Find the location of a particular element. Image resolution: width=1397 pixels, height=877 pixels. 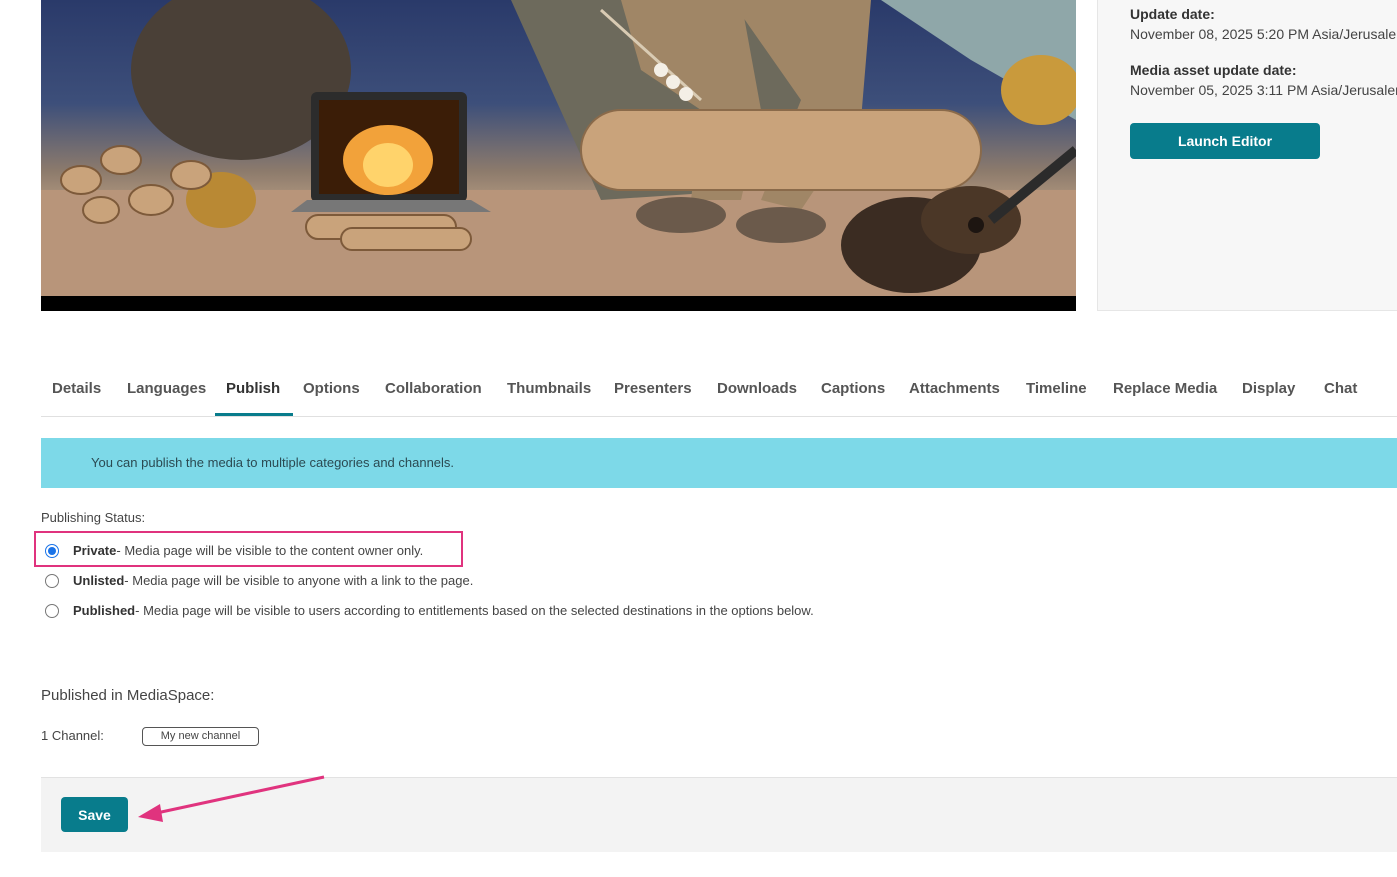

published-radio-button is located at coordinates (52, 610).